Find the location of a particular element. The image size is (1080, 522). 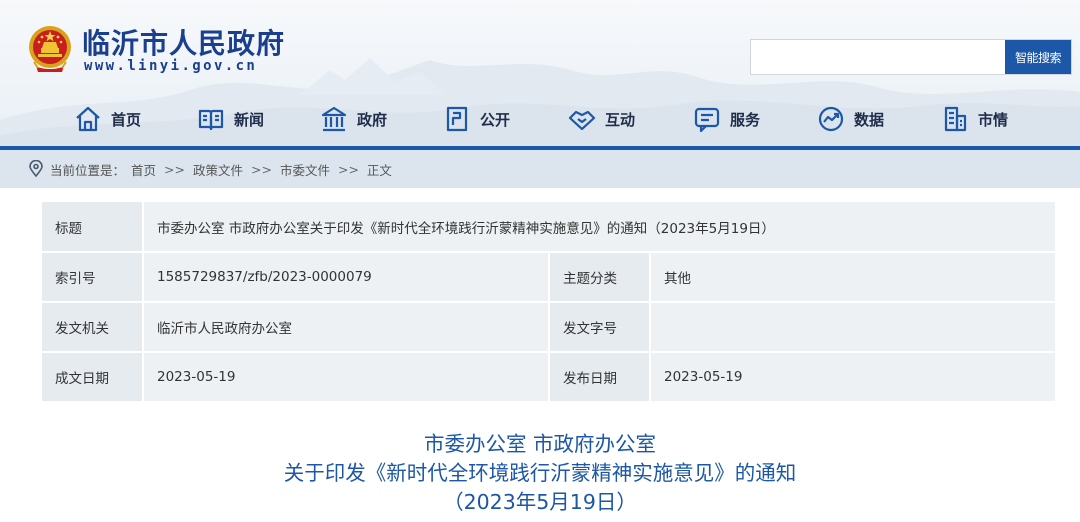

document-title-line-2: 关于印发《新时代全环境践行沂蒙精神实施意见》的通知 is located at coordinates (540, 473).